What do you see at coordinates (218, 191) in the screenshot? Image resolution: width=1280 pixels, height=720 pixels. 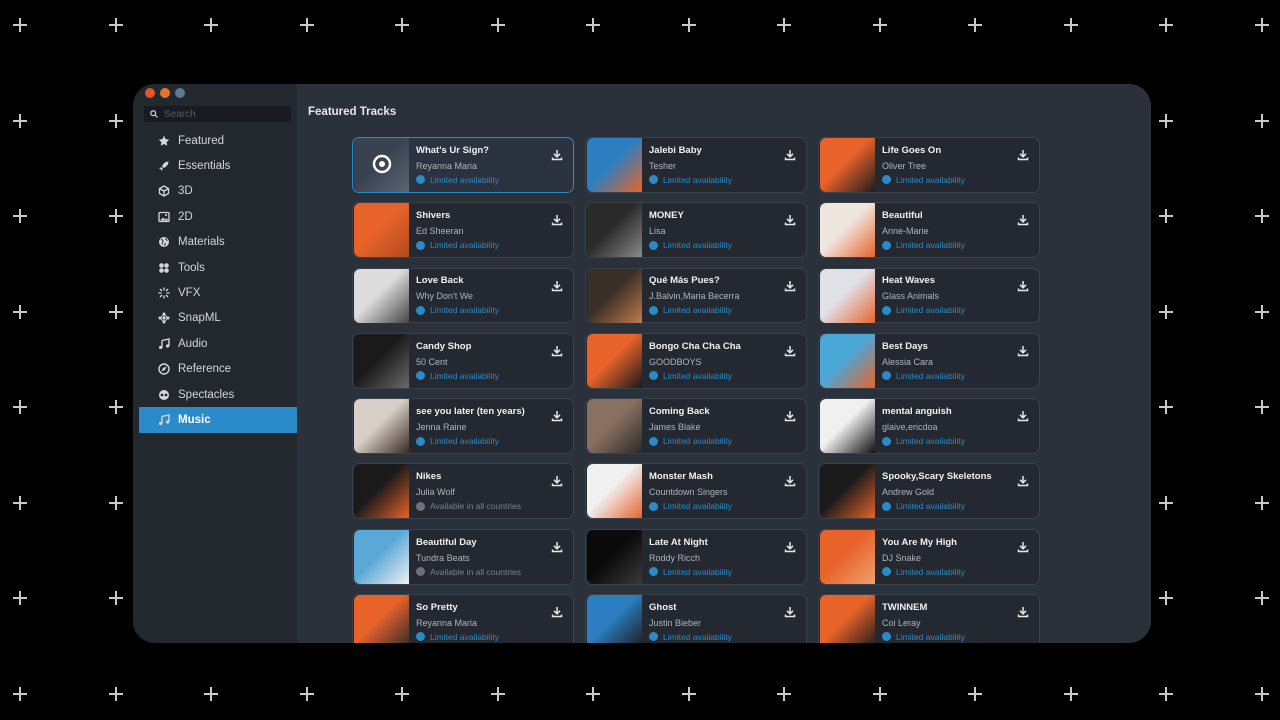 I see `sidebar-item-3d: 3D` at bounding box center [218, 191].